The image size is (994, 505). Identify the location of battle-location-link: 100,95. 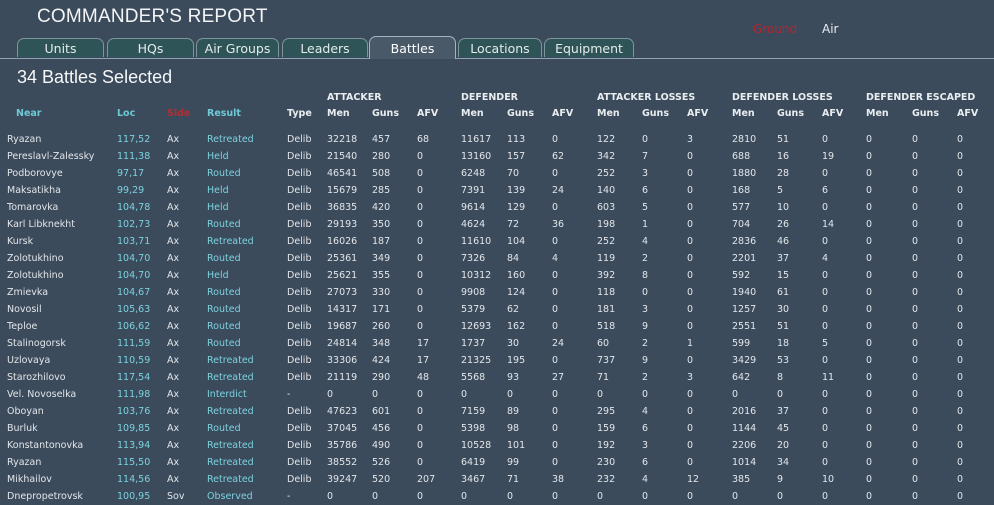
(133, 496).